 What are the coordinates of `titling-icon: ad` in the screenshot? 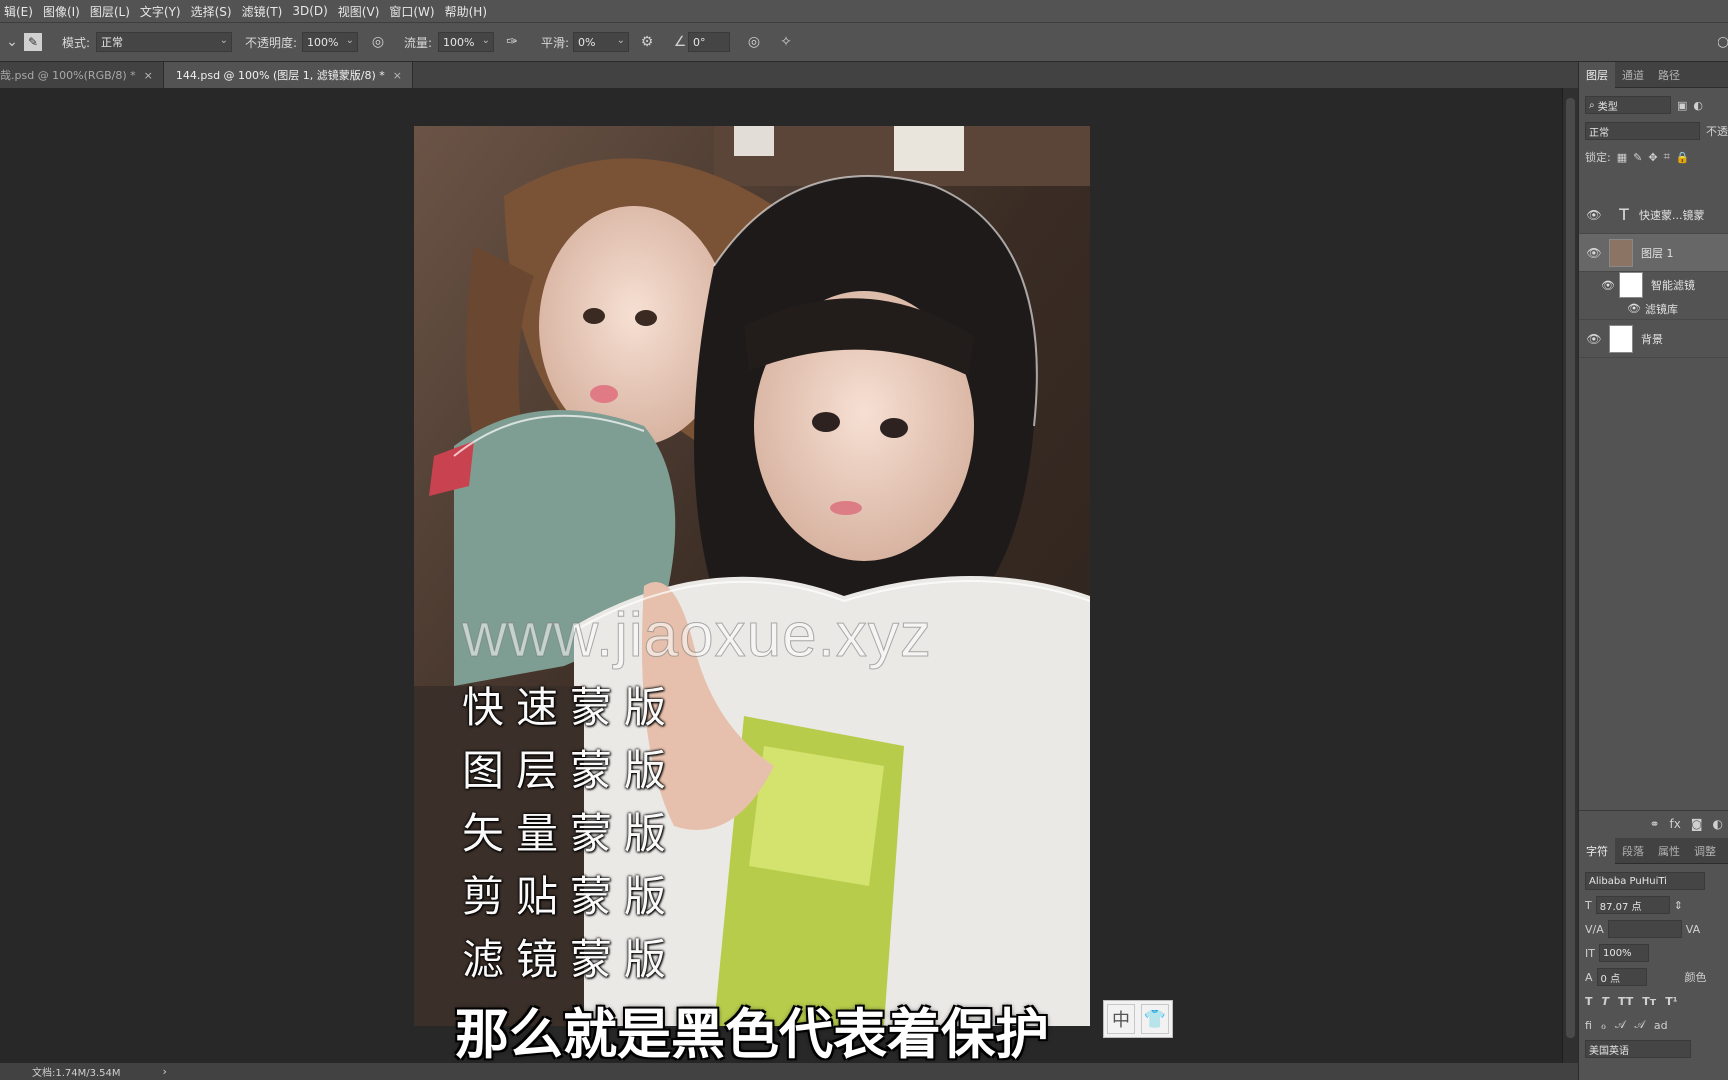 It's located at (1661, 1025).